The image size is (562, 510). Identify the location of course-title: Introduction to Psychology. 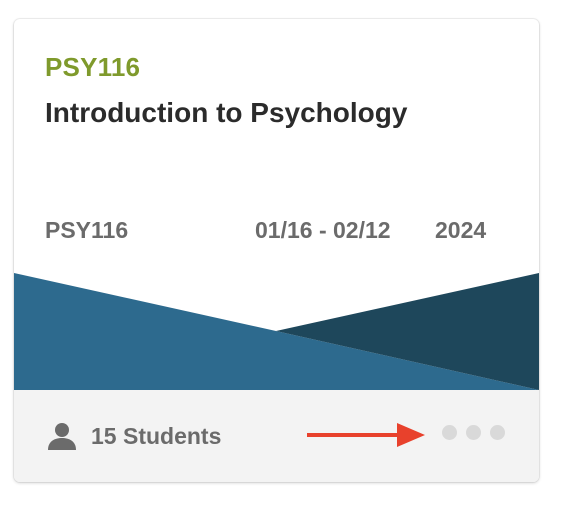
(226, 113).